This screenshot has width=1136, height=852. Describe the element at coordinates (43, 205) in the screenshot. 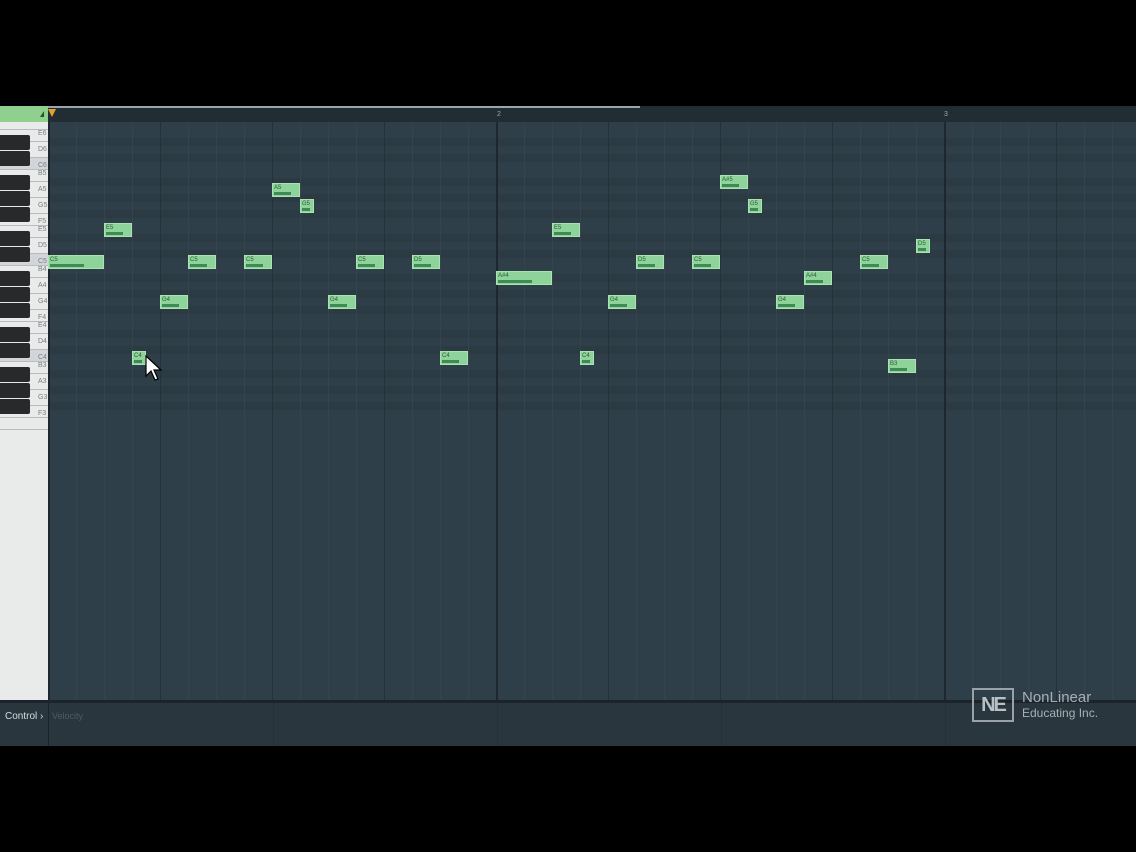

I see `key-label: G5` at that location.